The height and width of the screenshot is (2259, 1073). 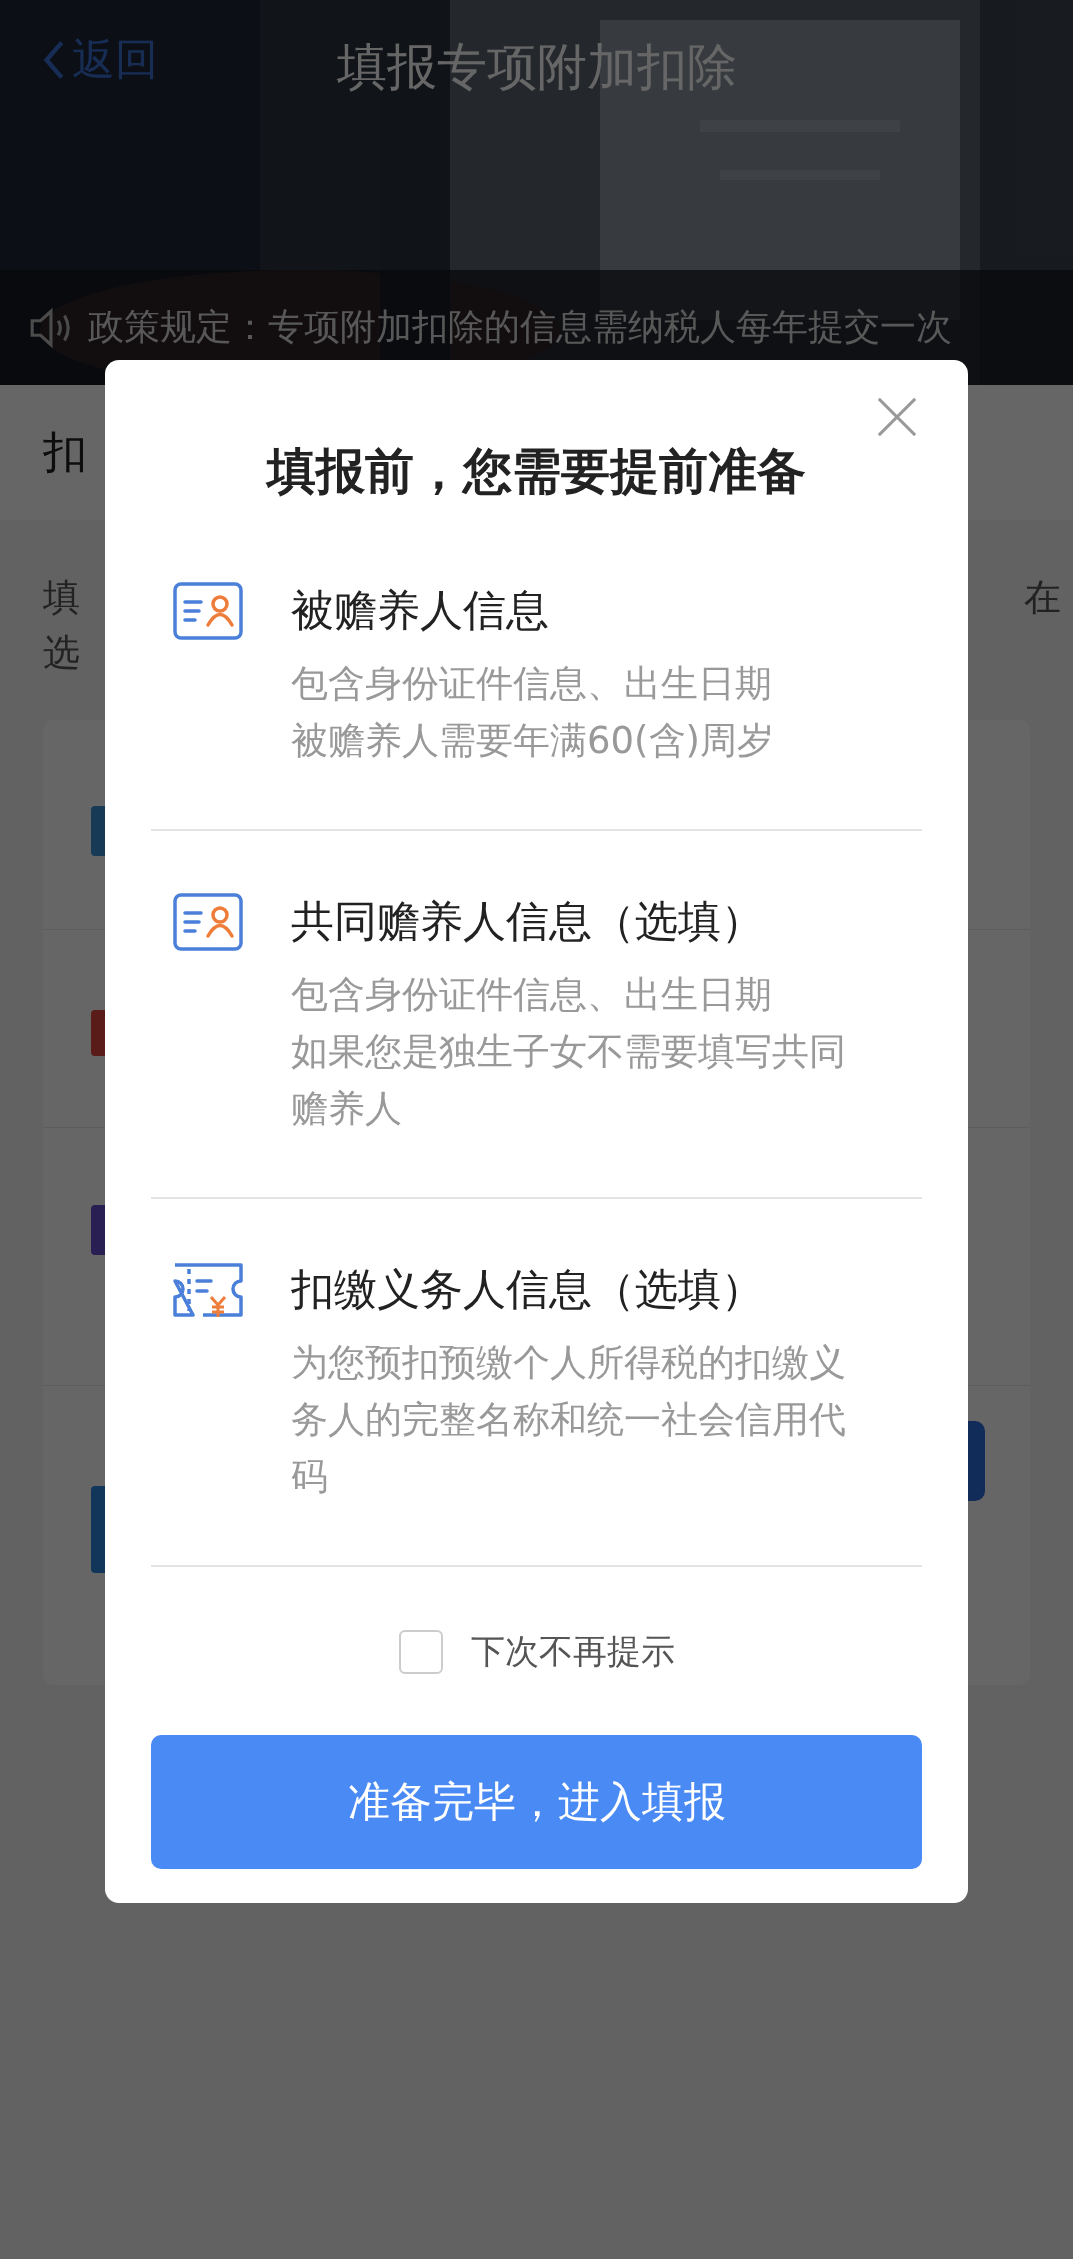 What do you see at coordinates (528, 1289) in the screenshot?
I see `item-title: 扣缴义务人信息（选填）` at bounding box center [528, 1289].